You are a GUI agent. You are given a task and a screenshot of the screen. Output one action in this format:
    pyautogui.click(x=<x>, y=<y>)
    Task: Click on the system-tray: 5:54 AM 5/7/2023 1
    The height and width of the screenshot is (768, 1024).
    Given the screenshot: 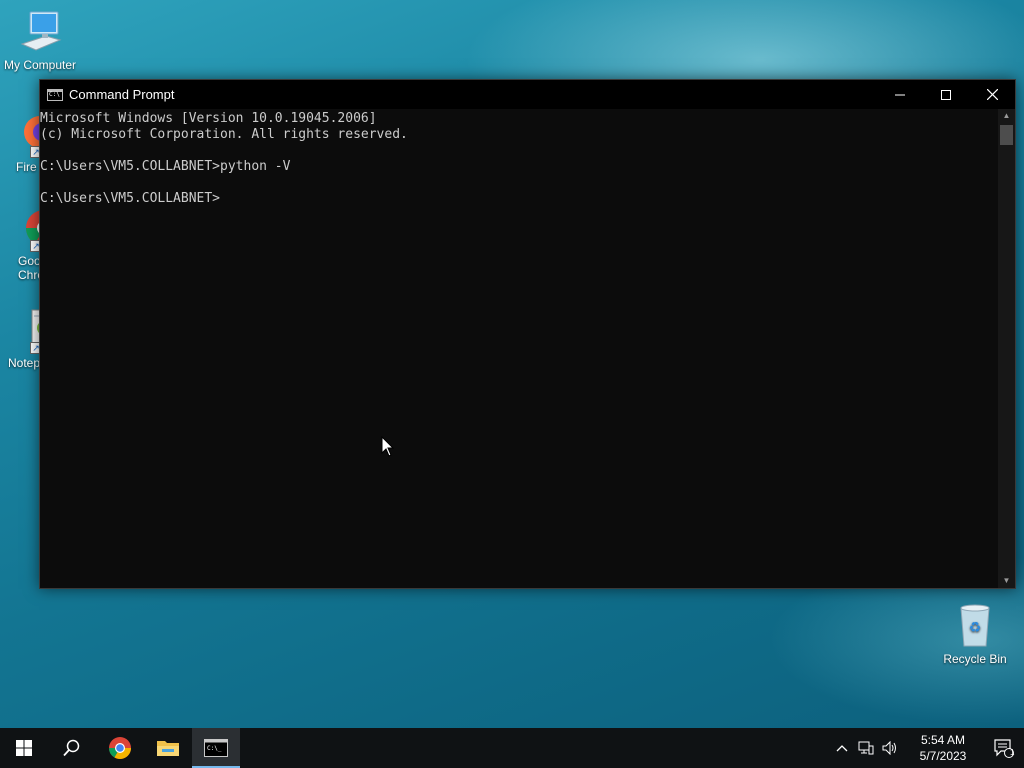 What is the action you would take?
    pyautogui.click(x=927, y=748)
    